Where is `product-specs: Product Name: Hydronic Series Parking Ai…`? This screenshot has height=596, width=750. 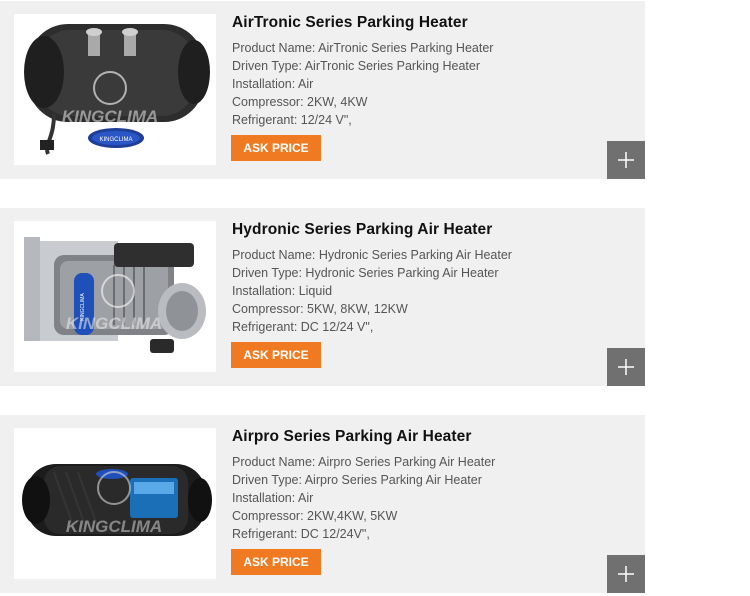 product-specs: Product Name: Hydronic Series Parking Ai… is located at coordinates (372, 291).